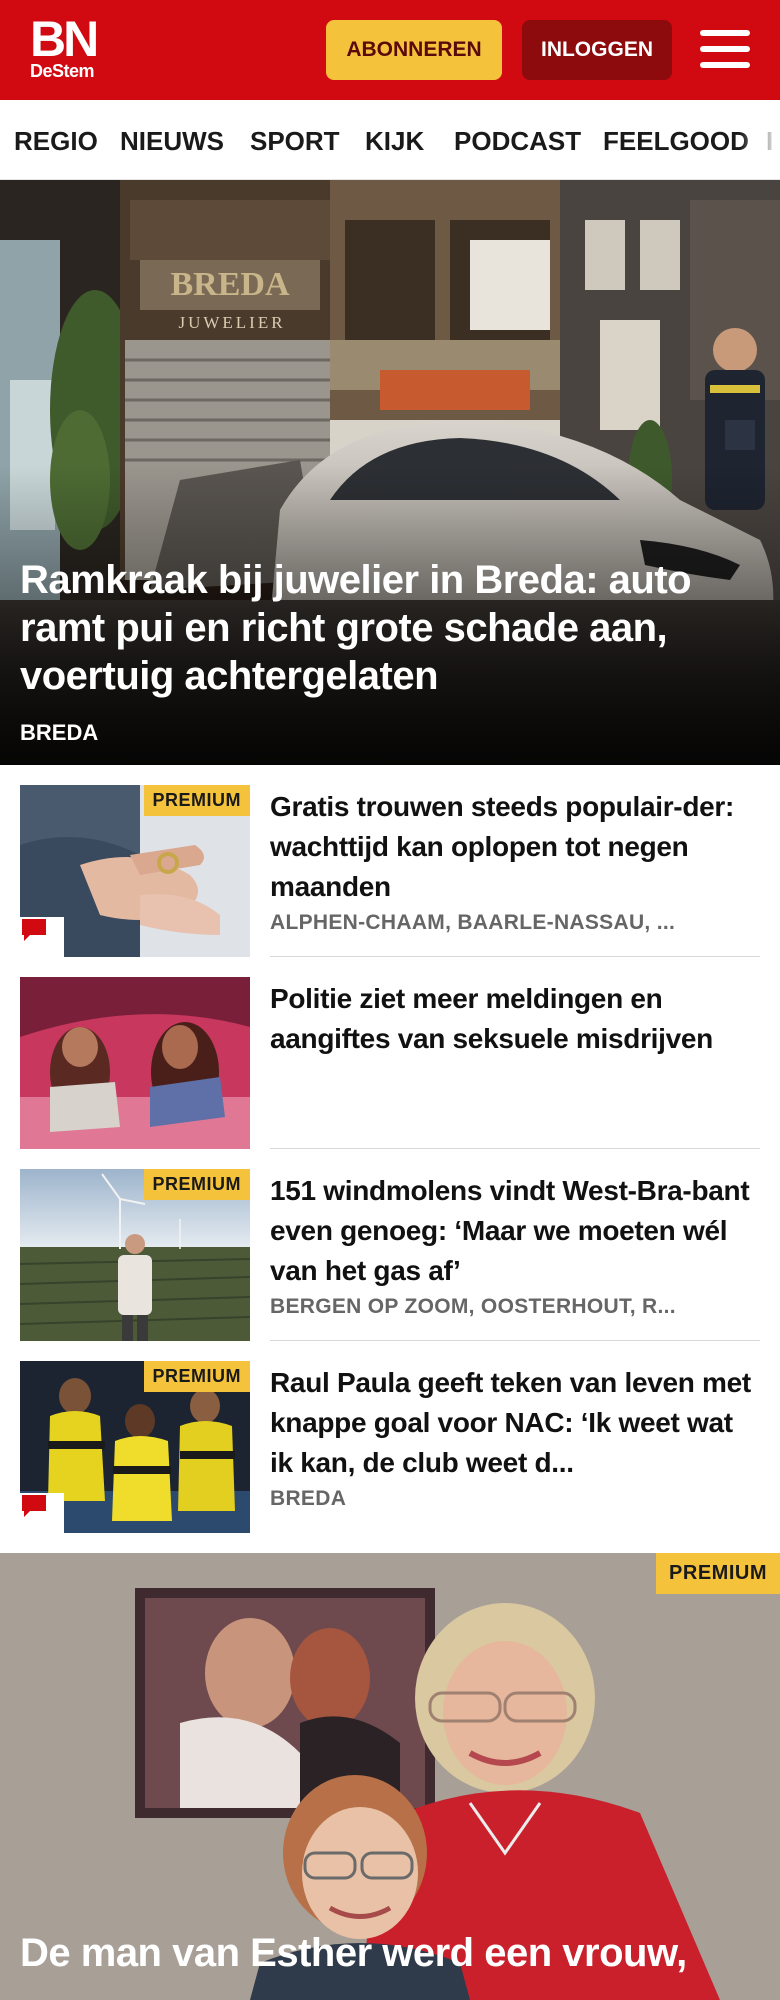 Image resolution: width=780 pixels, height=2000 pixels. What do you see at coordinates (400, 1953) in the screenshot?
I see `feature-title: De man van Esther werd een vrouw,` at bounding box center [400, 1953].